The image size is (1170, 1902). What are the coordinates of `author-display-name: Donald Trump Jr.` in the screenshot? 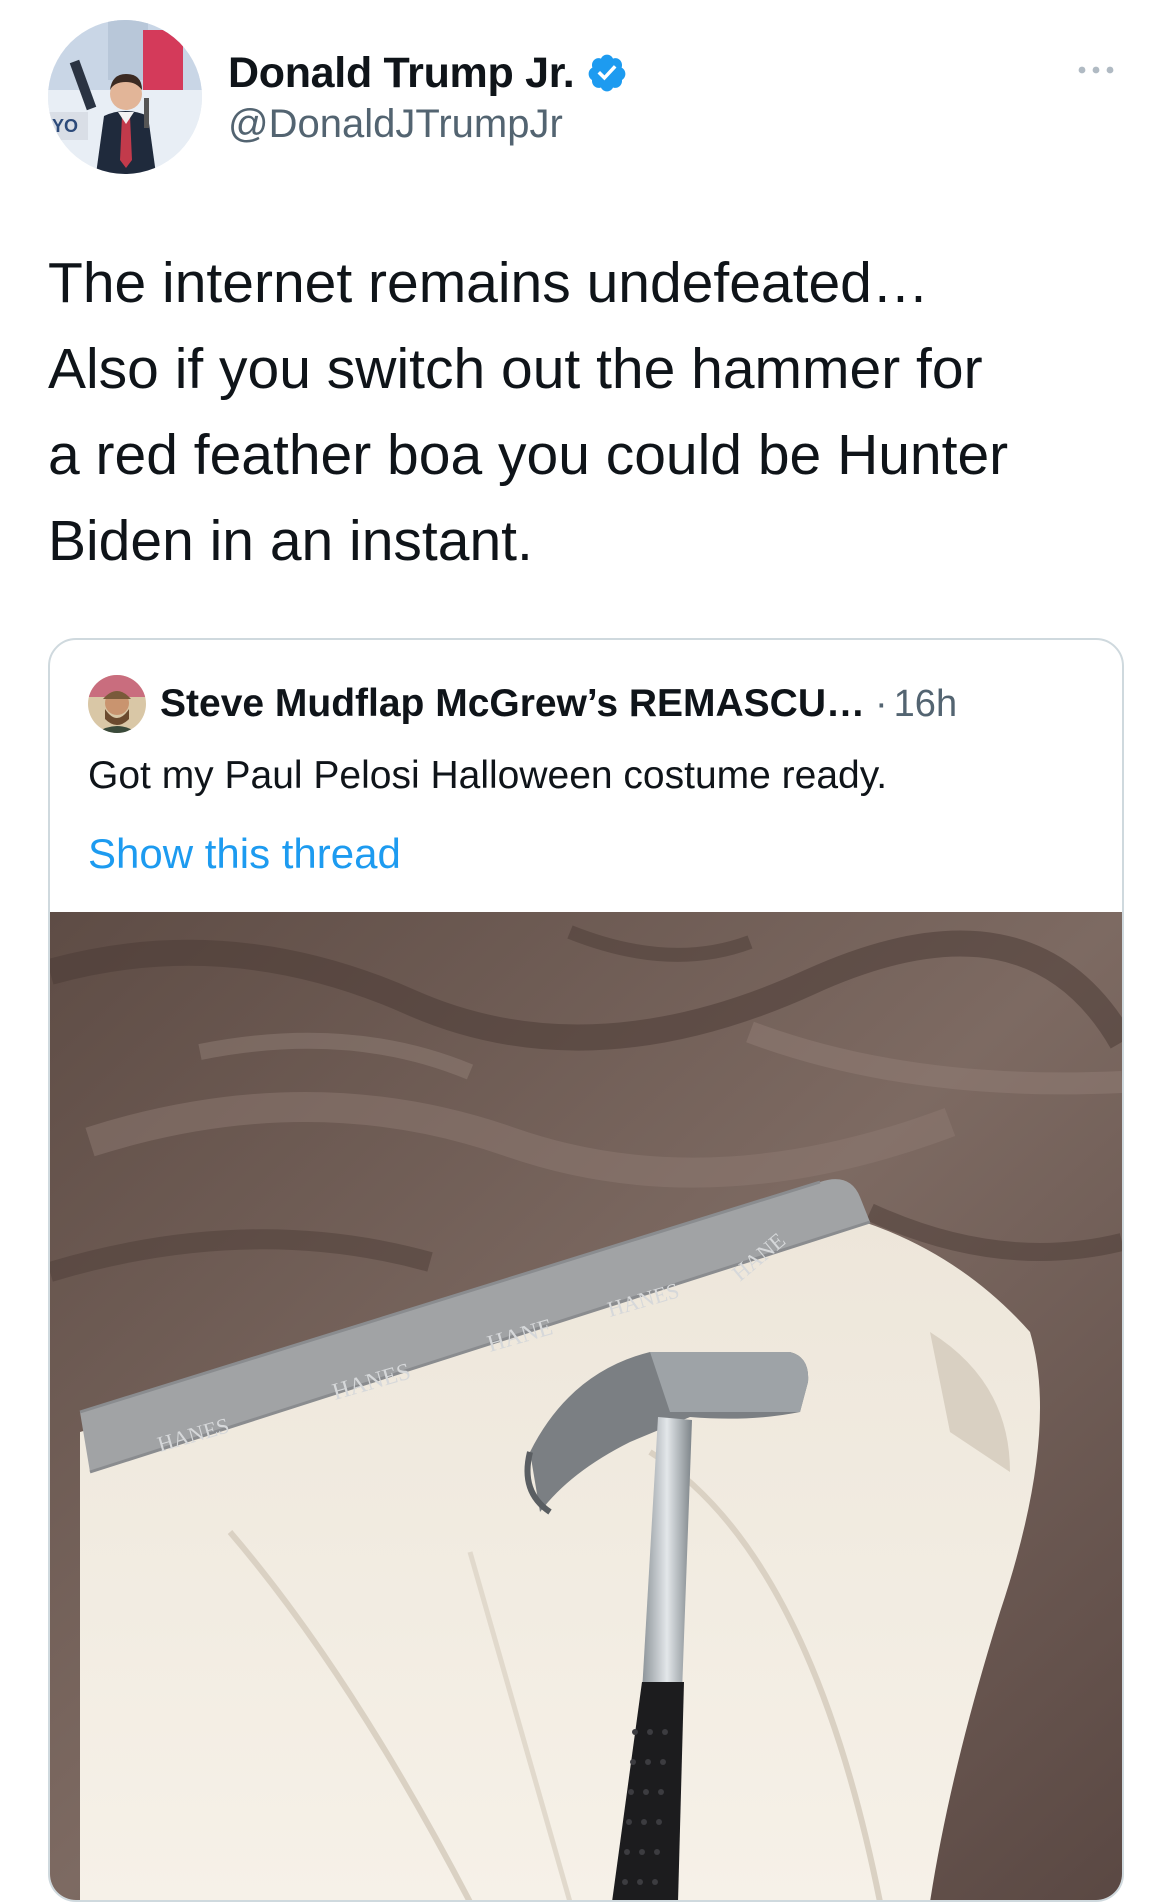 It's located at (401, 73).